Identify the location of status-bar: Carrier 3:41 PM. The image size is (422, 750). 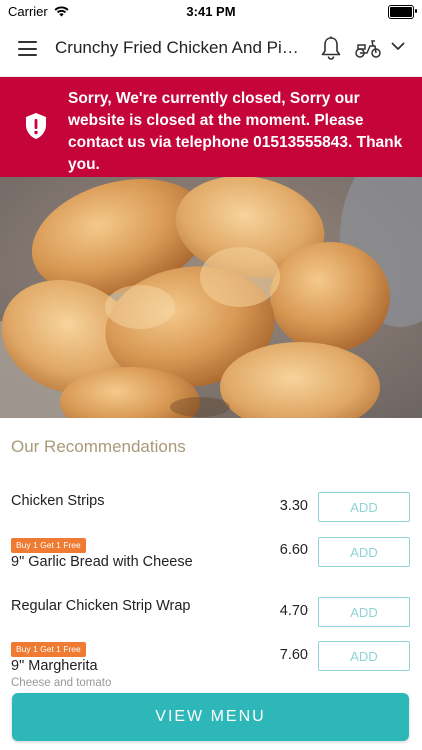
(211, 11).